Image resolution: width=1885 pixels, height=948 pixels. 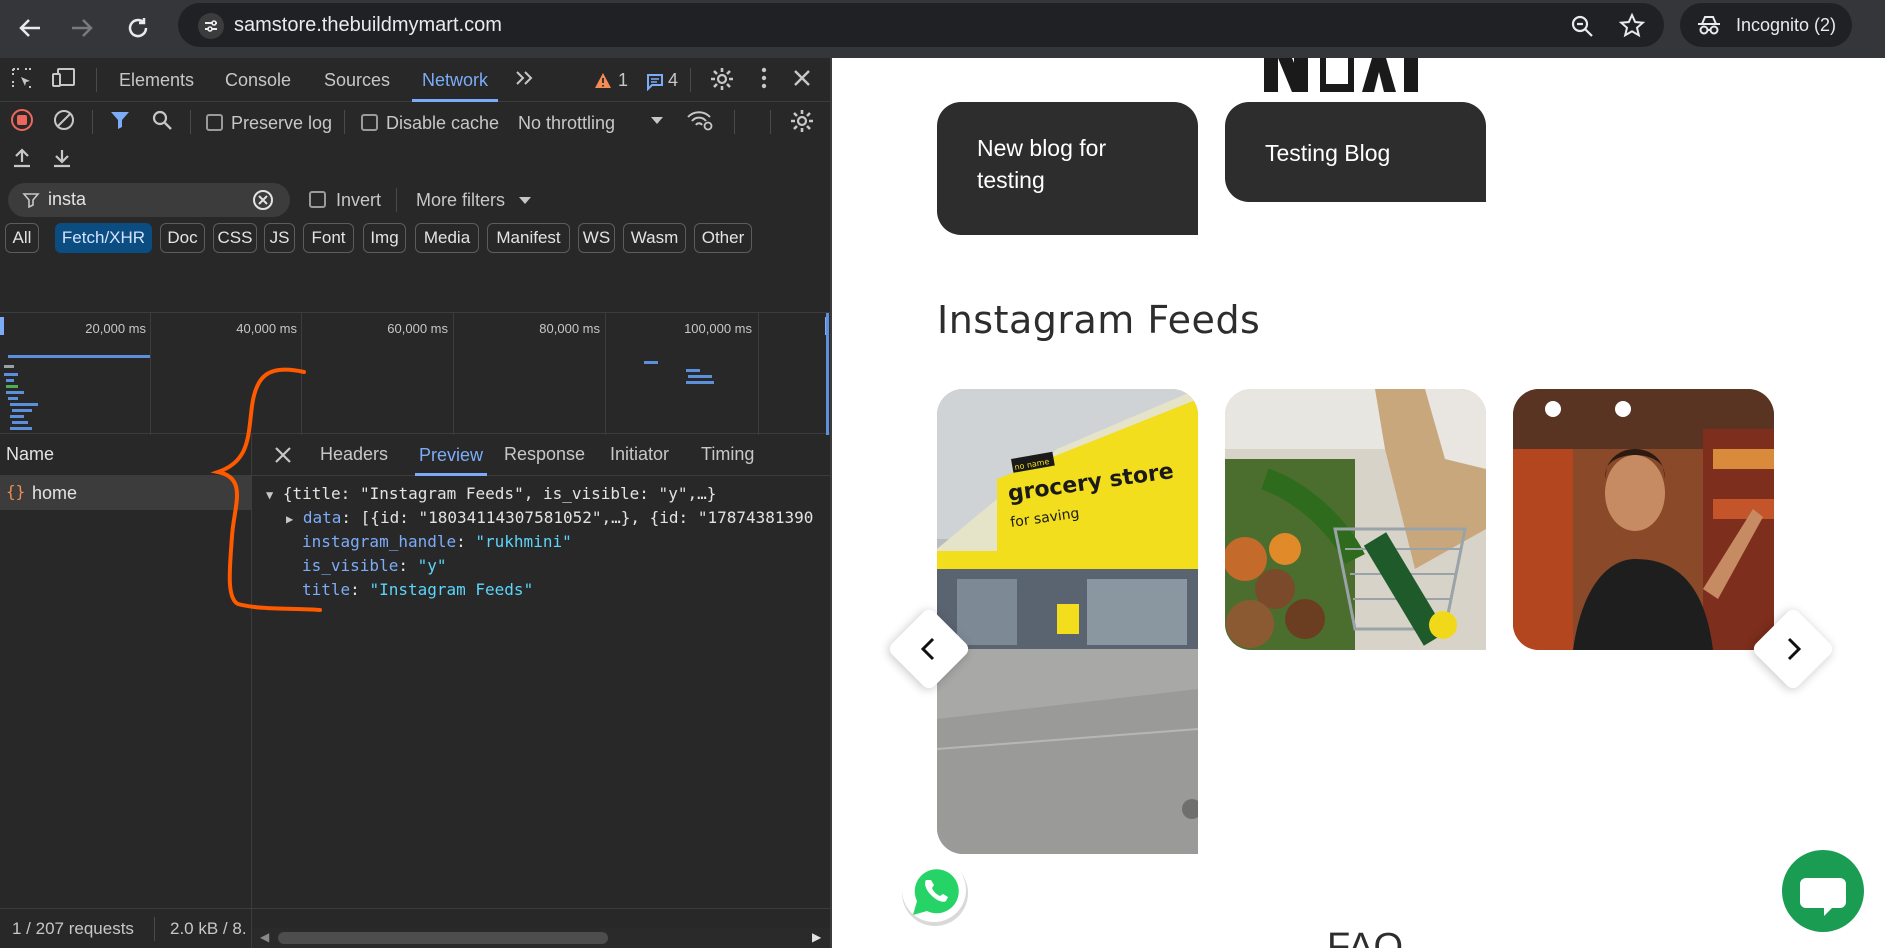 I want to click on export-har-icon, so click(x=62, y=162).